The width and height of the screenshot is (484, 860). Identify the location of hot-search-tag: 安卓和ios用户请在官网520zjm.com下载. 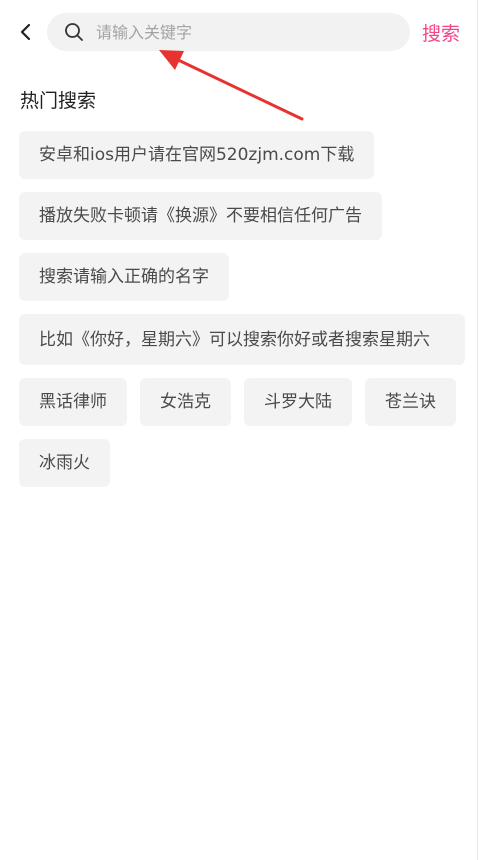
(197, 155).